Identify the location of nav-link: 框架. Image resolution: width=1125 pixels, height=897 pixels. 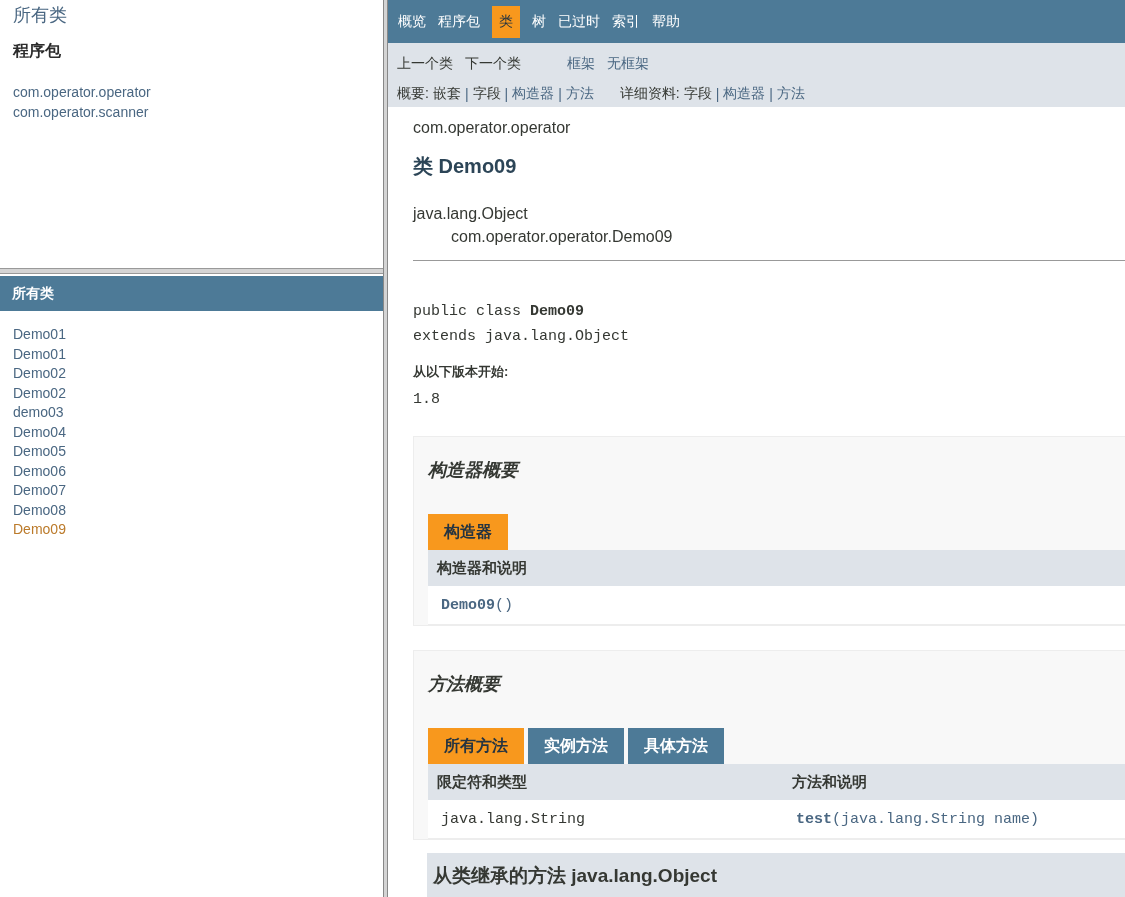
(581, 64).